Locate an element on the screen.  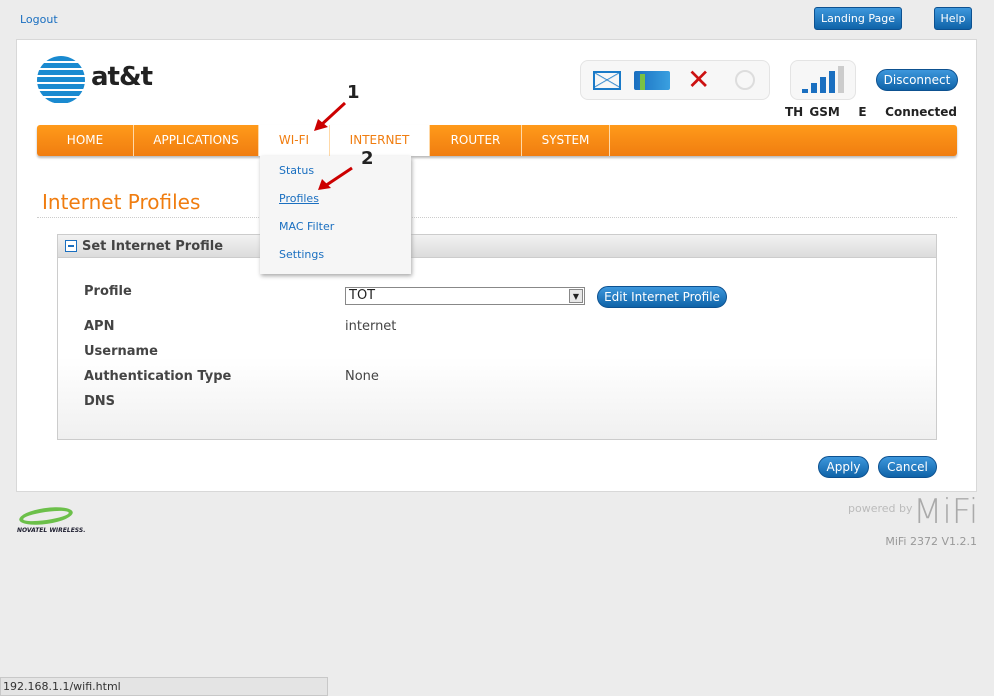
annotation-number-2: 2 is located at coordinates (367, 158).